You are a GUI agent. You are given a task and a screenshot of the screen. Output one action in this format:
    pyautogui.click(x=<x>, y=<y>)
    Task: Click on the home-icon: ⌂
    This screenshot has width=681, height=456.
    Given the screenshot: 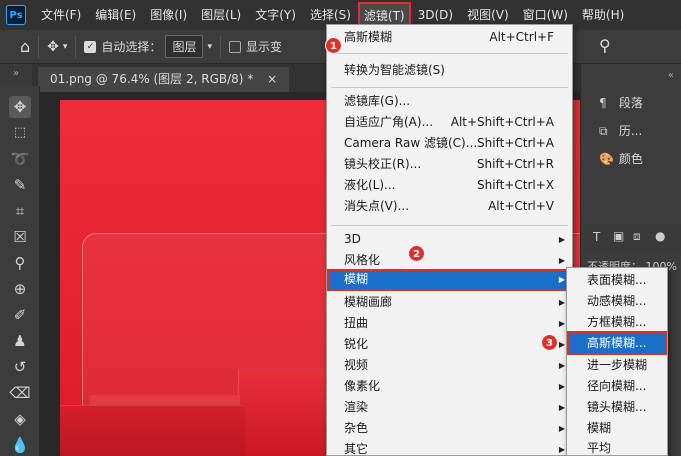 What is the action you would take?
    pyautogui.click(x=25, y=46)
    